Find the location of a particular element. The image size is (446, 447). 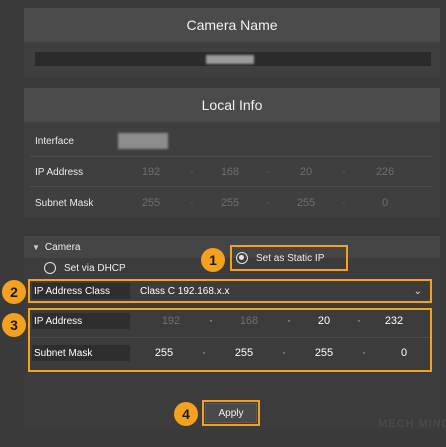

camera-ip-octet-3: 20 is located at coordinates (324, 321).